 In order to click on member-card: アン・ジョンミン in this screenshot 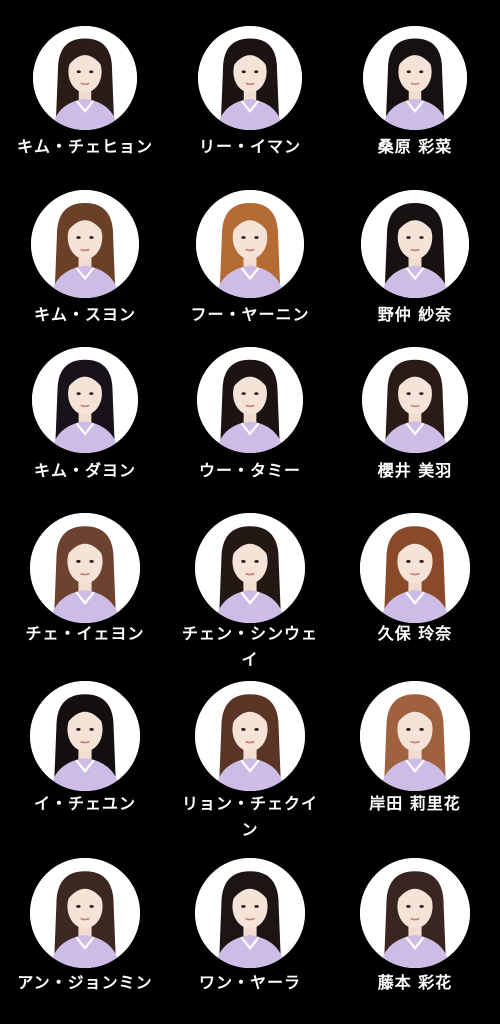, I will do `click(85, 927)`.